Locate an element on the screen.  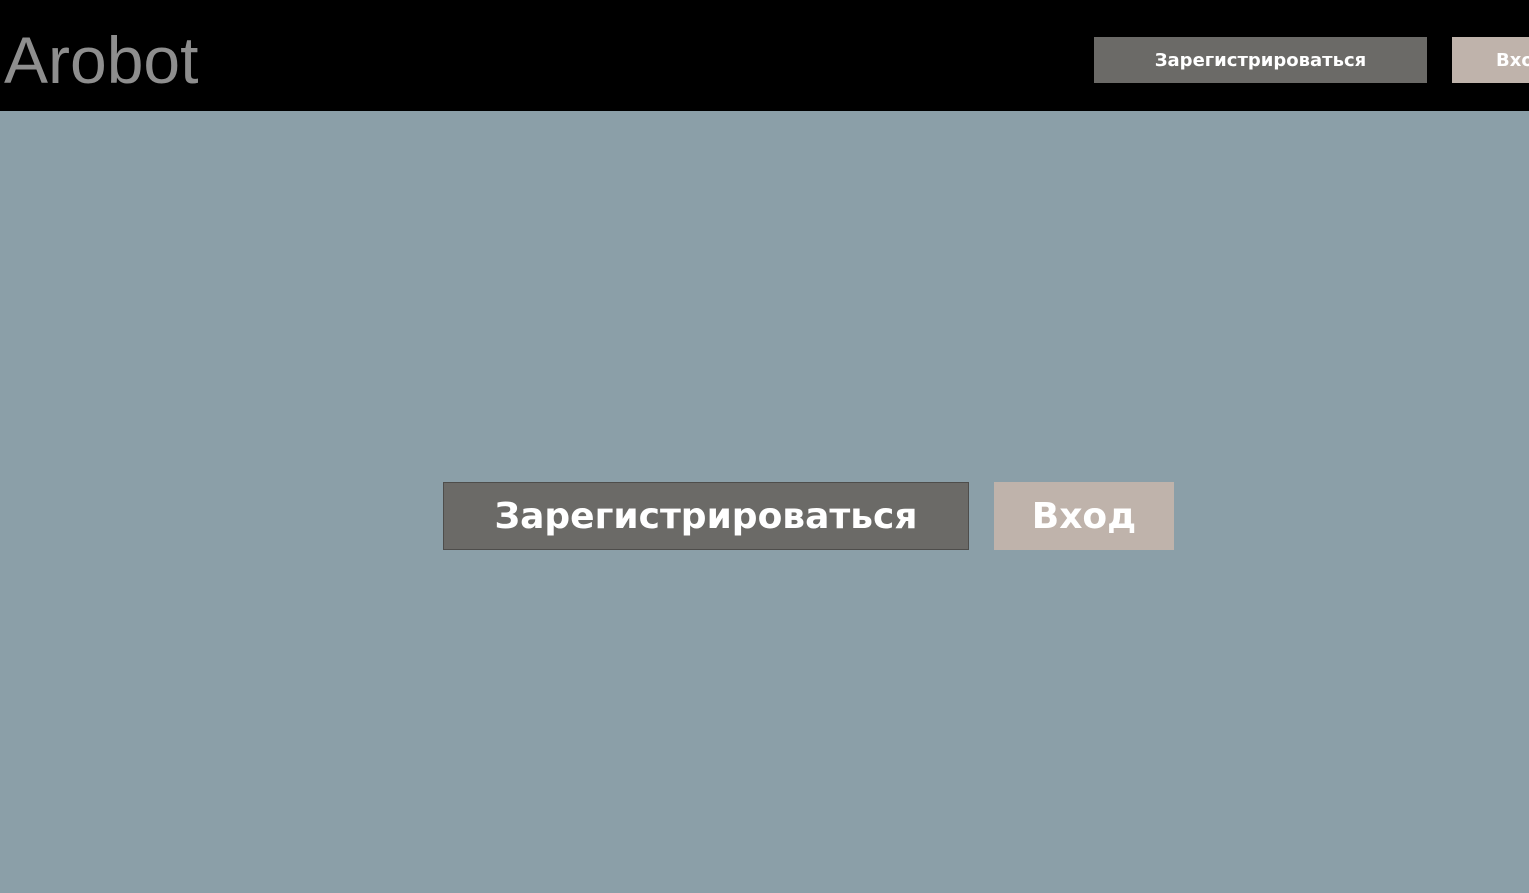
header-register-button: Зарегистрироваться is located at coordinates (1260, 60).